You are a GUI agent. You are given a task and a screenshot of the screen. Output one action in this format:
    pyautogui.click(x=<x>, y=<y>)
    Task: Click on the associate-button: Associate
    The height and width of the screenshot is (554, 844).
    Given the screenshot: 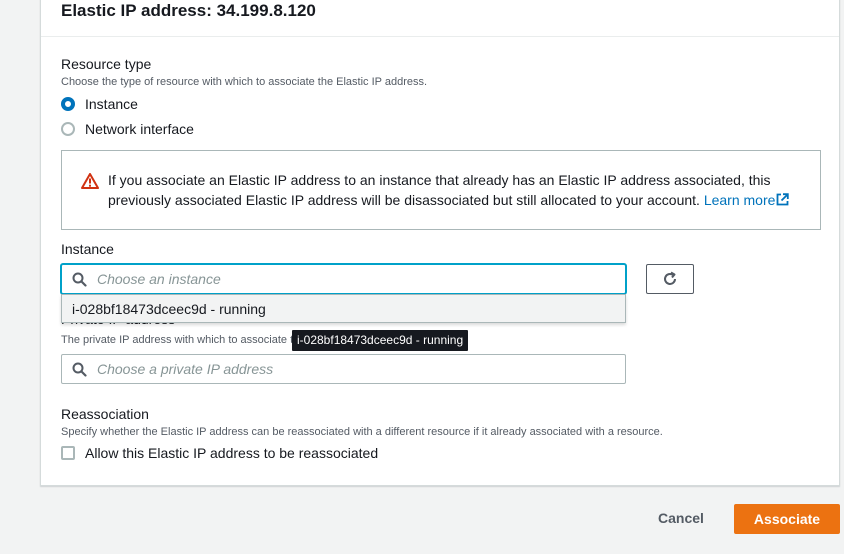 What is the action you would take?
    pyautogui.click(x=787, y=519)
    